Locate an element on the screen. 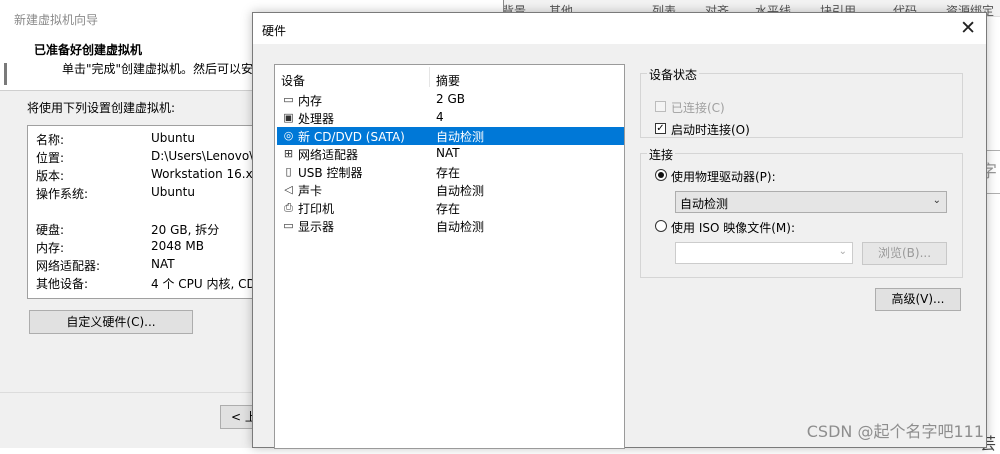 This screenshot has height=454, width=1000. settings-key: 硬盘: is located at coordinates (50, 230).